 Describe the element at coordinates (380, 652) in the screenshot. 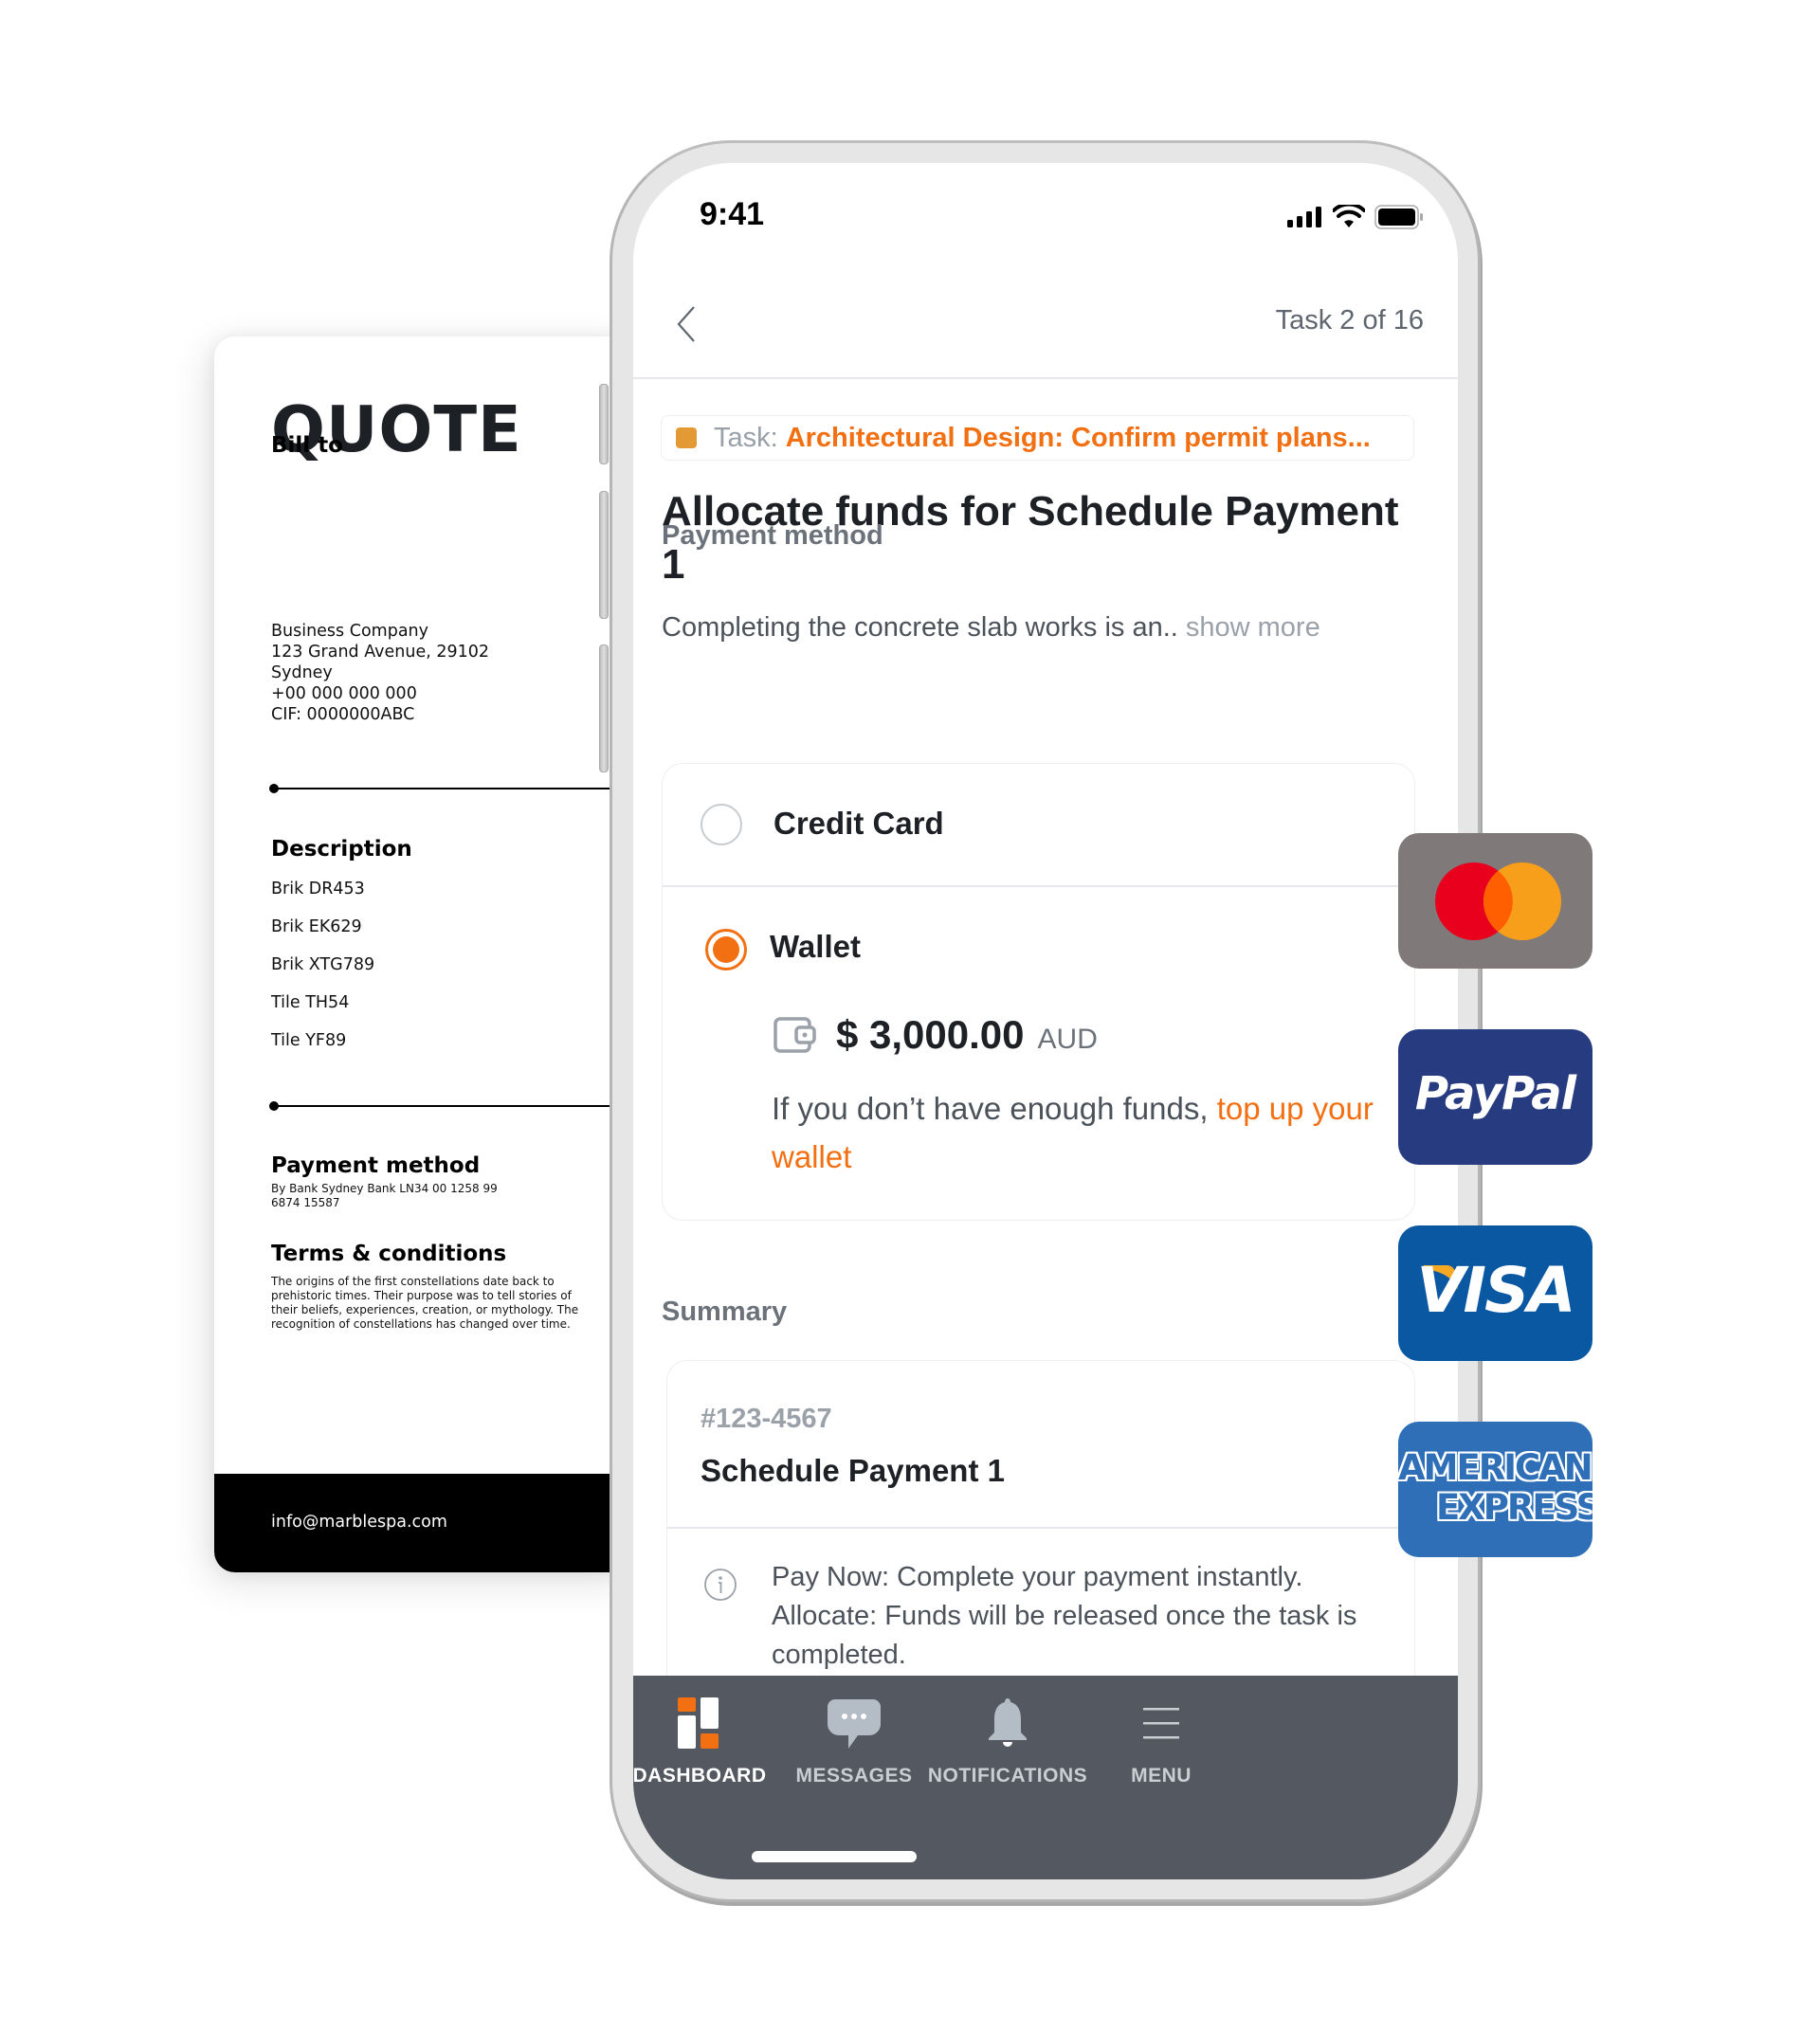

I see `bill-to-line: 123 Grand Avenue, 29102` at that location.